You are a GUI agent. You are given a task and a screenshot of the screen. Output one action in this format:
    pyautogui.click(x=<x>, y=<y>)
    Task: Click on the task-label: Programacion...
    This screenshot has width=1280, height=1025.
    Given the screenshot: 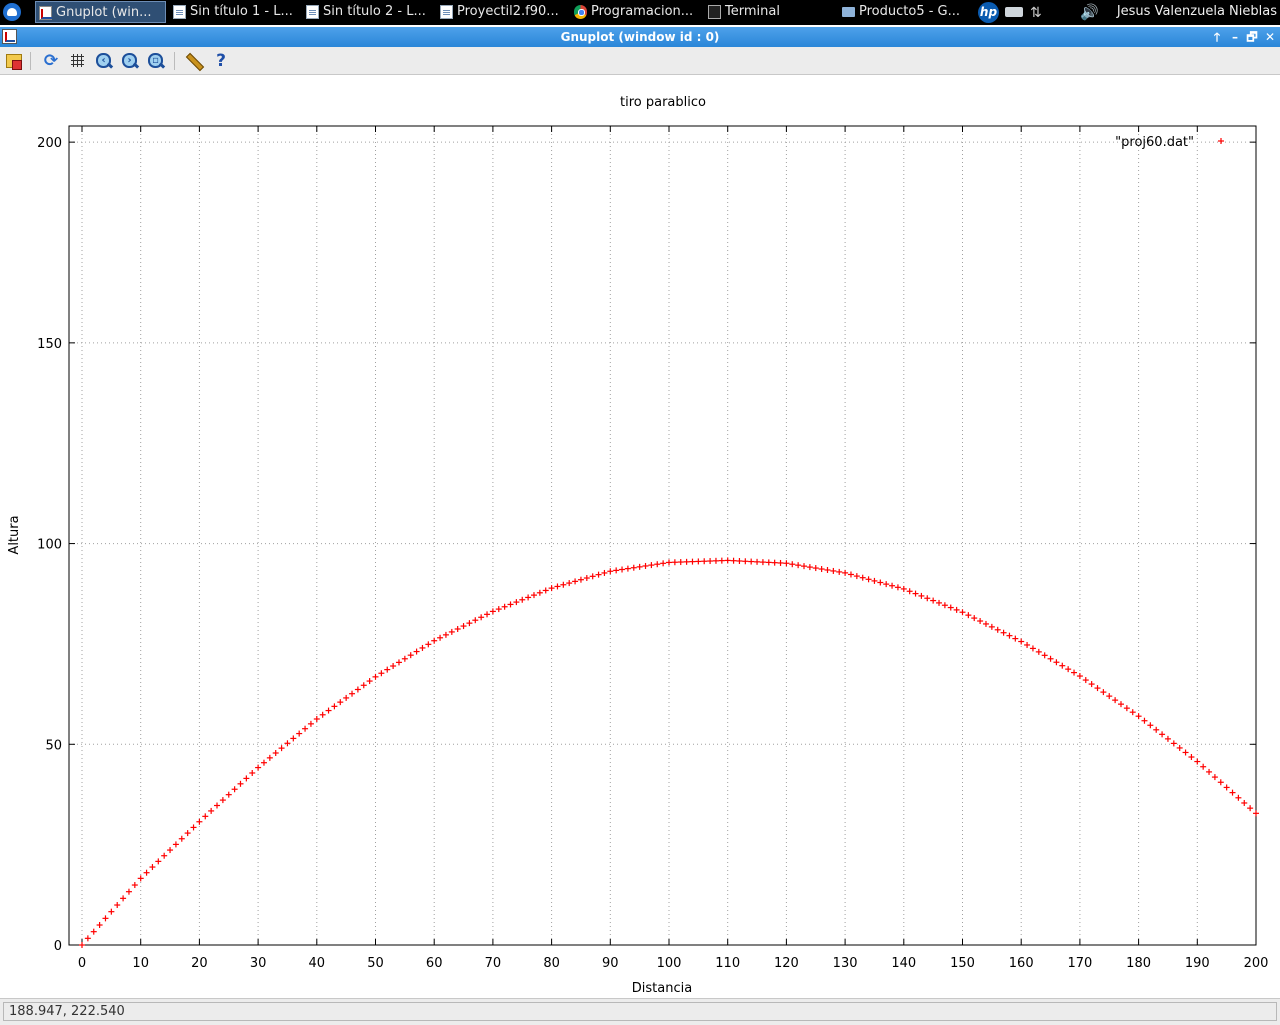 What is the action you would take?
    pyautogui.click(x=642, y=11)
    